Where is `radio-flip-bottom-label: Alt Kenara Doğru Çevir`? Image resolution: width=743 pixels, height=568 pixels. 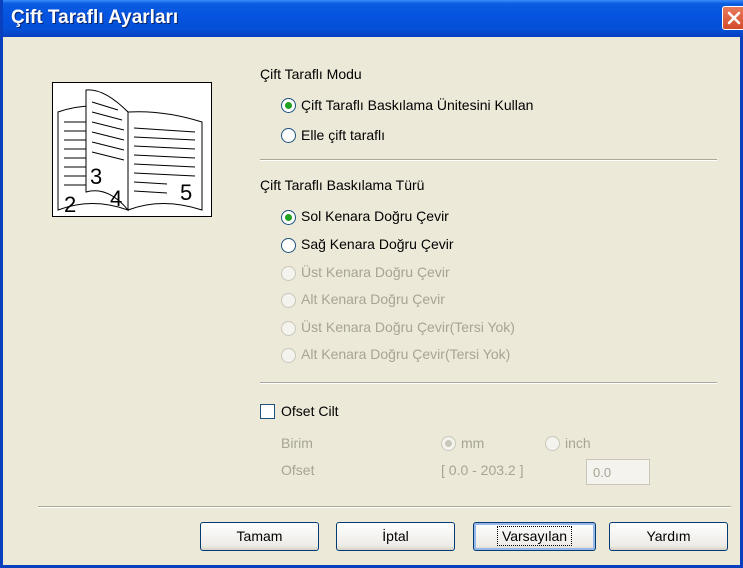
radio-flip-bottom-label: Alt Kenara Doğru Çevir is located at coordinates (373, 299).